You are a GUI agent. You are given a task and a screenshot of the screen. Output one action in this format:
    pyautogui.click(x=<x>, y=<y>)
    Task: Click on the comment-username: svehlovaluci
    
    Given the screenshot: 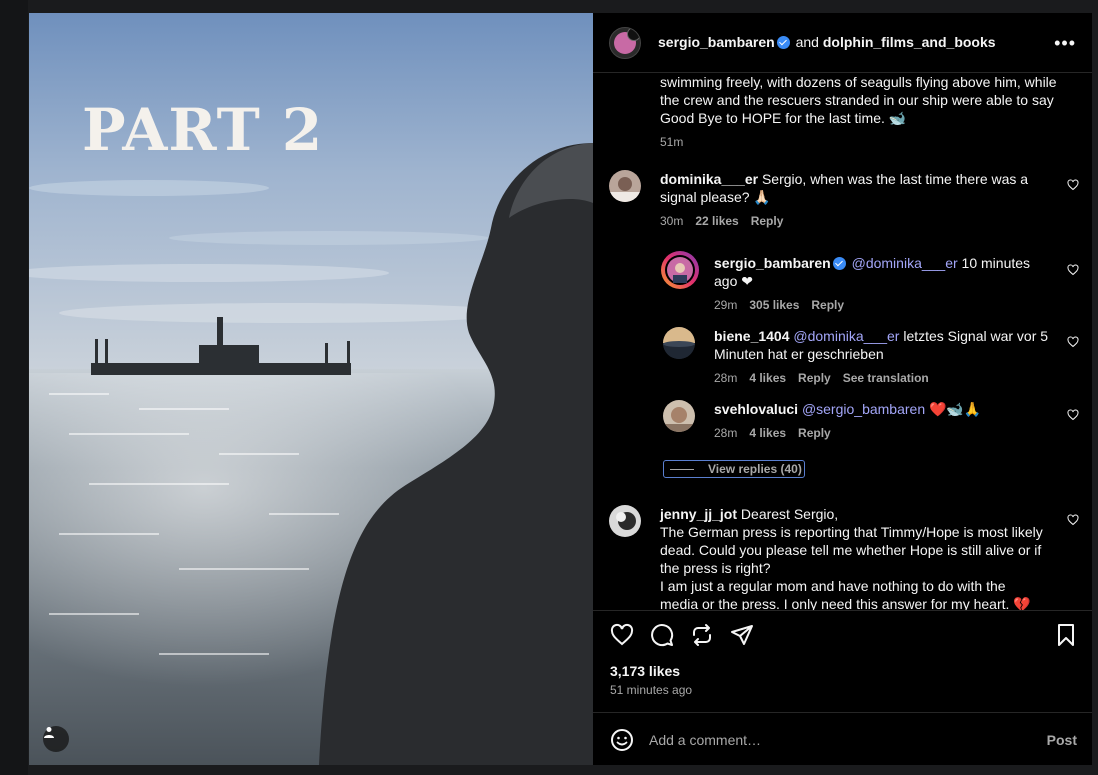 What is the action you would take?
    pyautogui.click(x=756, y=409)
    